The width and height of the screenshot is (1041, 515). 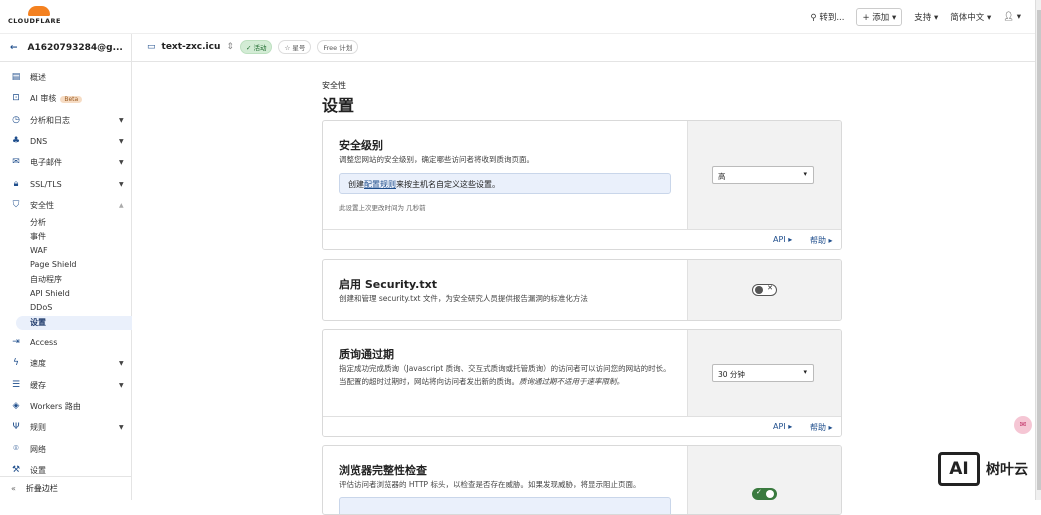 What do you see at coordinates (16, 406) in the screenshot?
I see `workers-icon: ◈` at bounding box center [16, 406].